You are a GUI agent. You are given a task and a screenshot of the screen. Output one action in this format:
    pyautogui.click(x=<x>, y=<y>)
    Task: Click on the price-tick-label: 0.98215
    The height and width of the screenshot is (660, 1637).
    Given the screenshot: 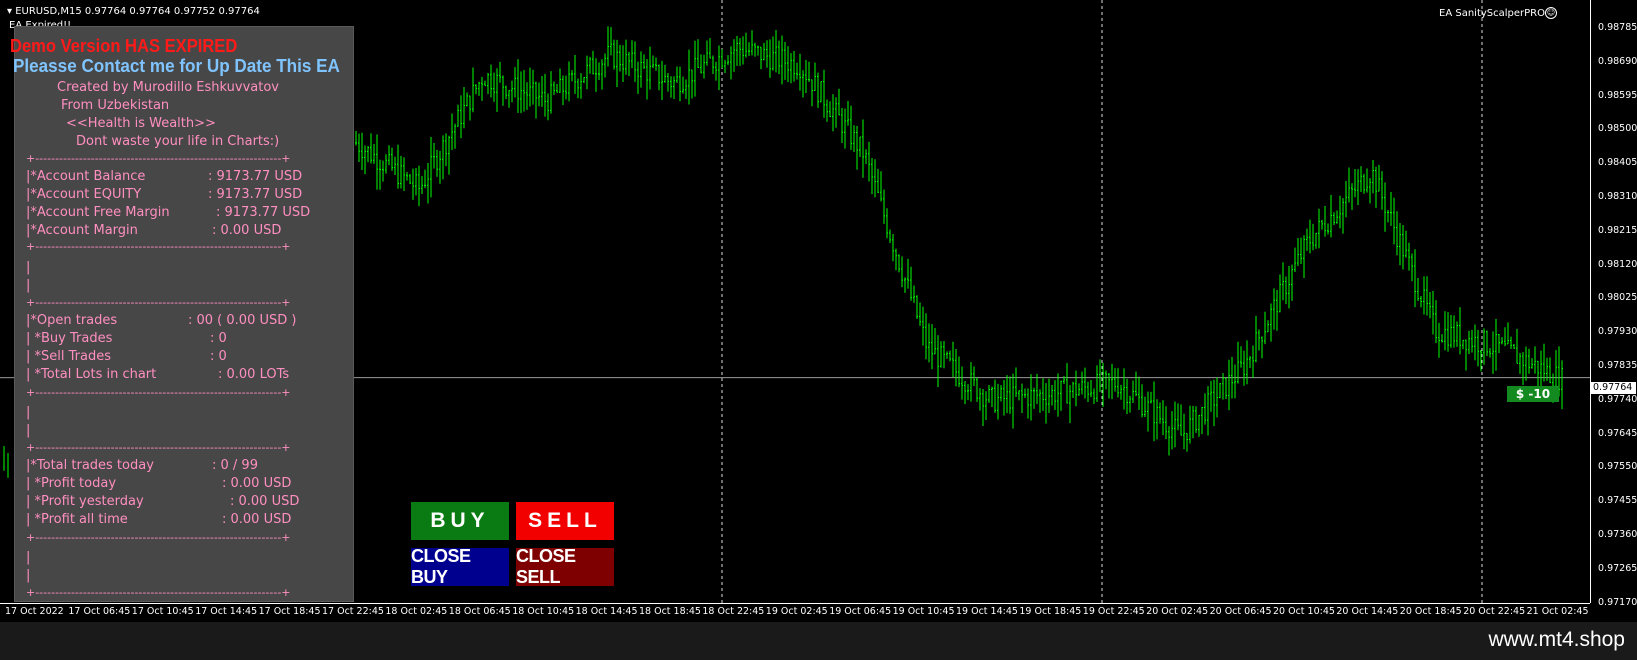 What is the action you would take?
    pyautogui.click(x=1617, y=230)
    